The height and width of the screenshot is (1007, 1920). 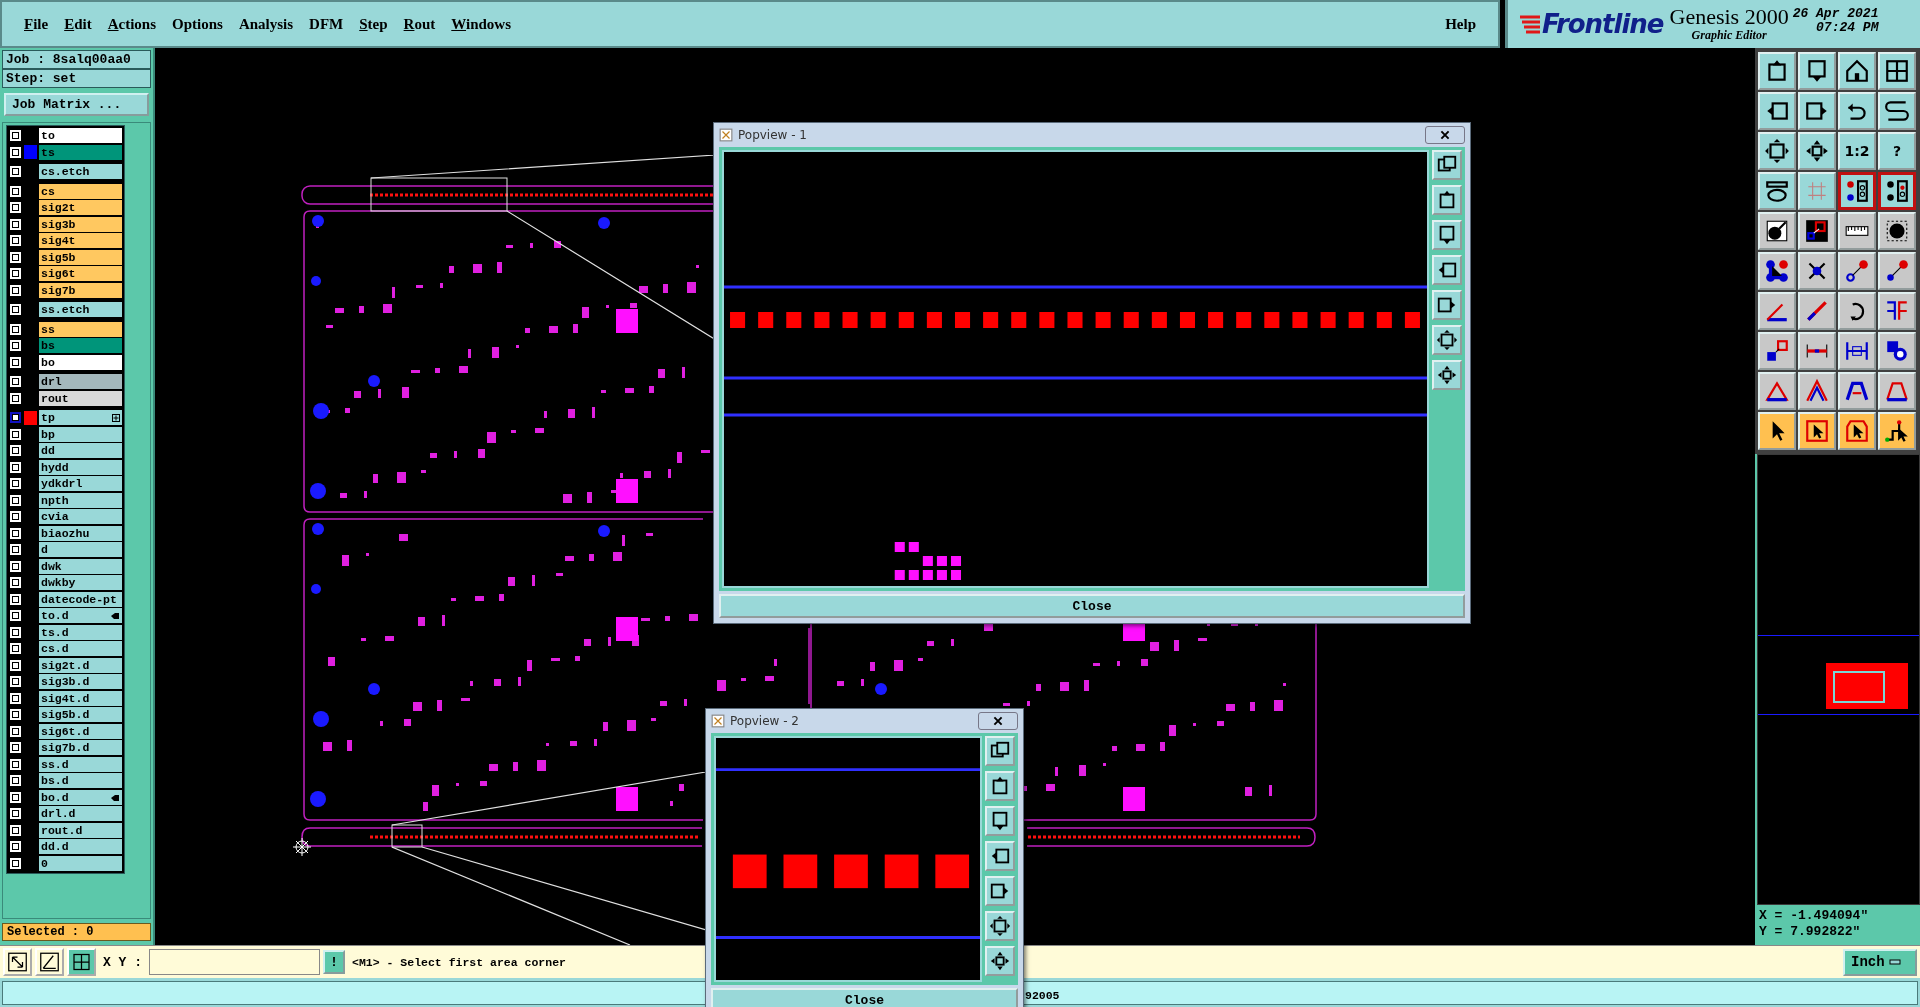 What do you see at coordinates (116, 418) in the screenshot?
I see `expand-icon` at bounding box center [116, 418].